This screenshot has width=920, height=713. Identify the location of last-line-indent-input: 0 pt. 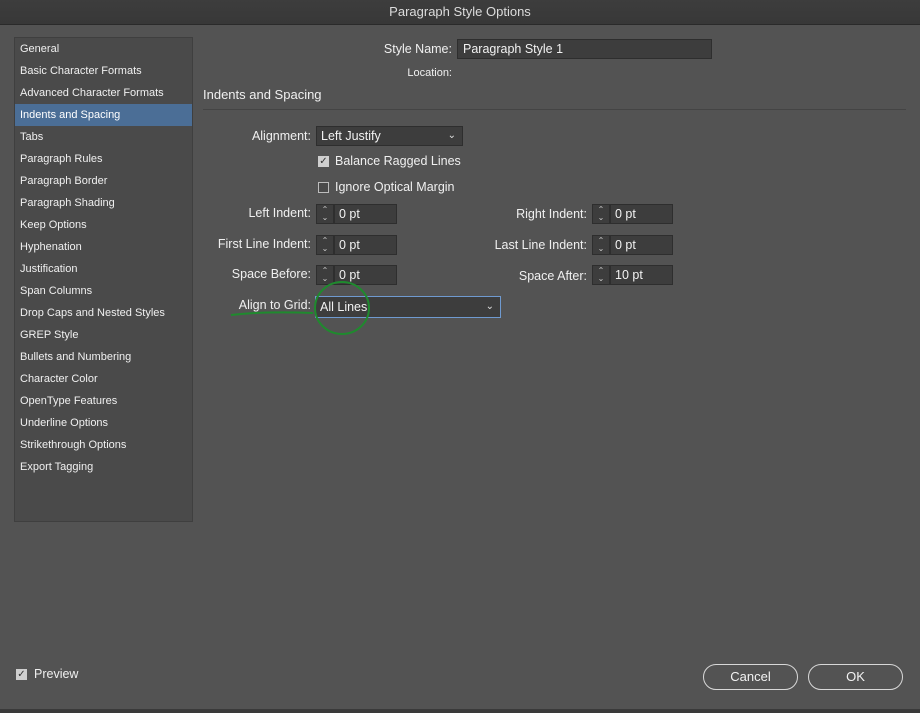
(641, 245).